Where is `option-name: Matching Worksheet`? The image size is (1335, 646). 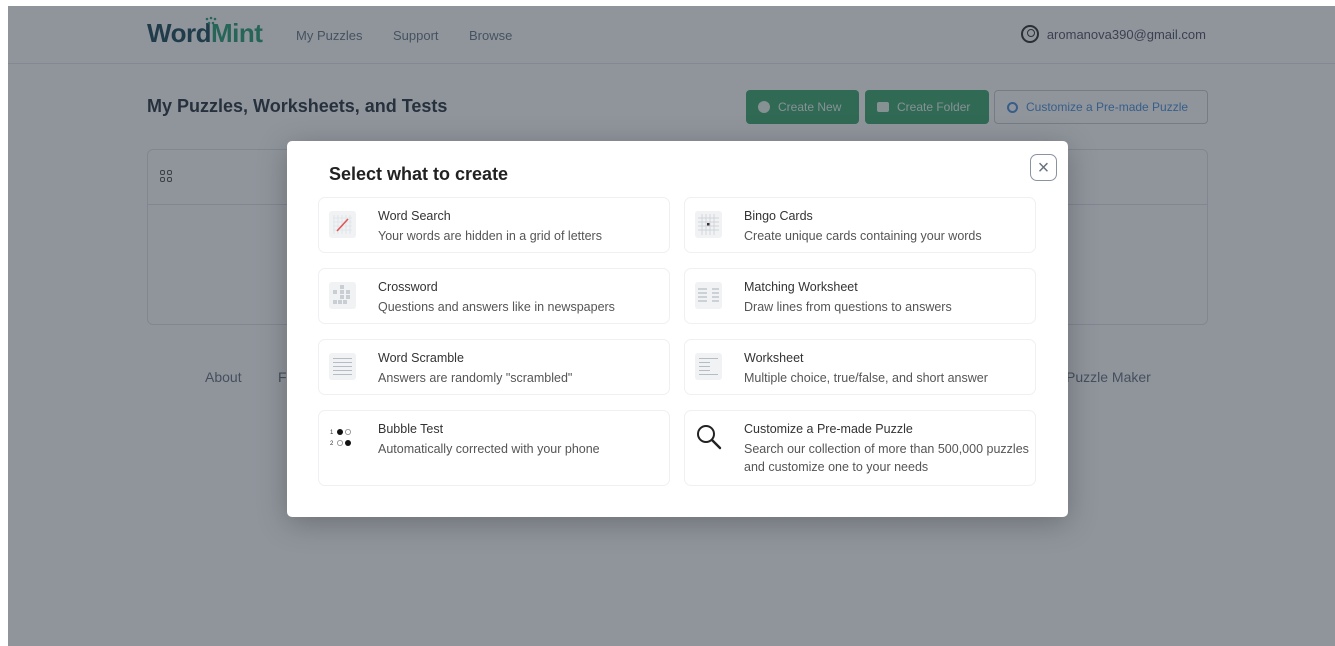 option-name: Matching Worksheet is located at coordinates (801, 287).